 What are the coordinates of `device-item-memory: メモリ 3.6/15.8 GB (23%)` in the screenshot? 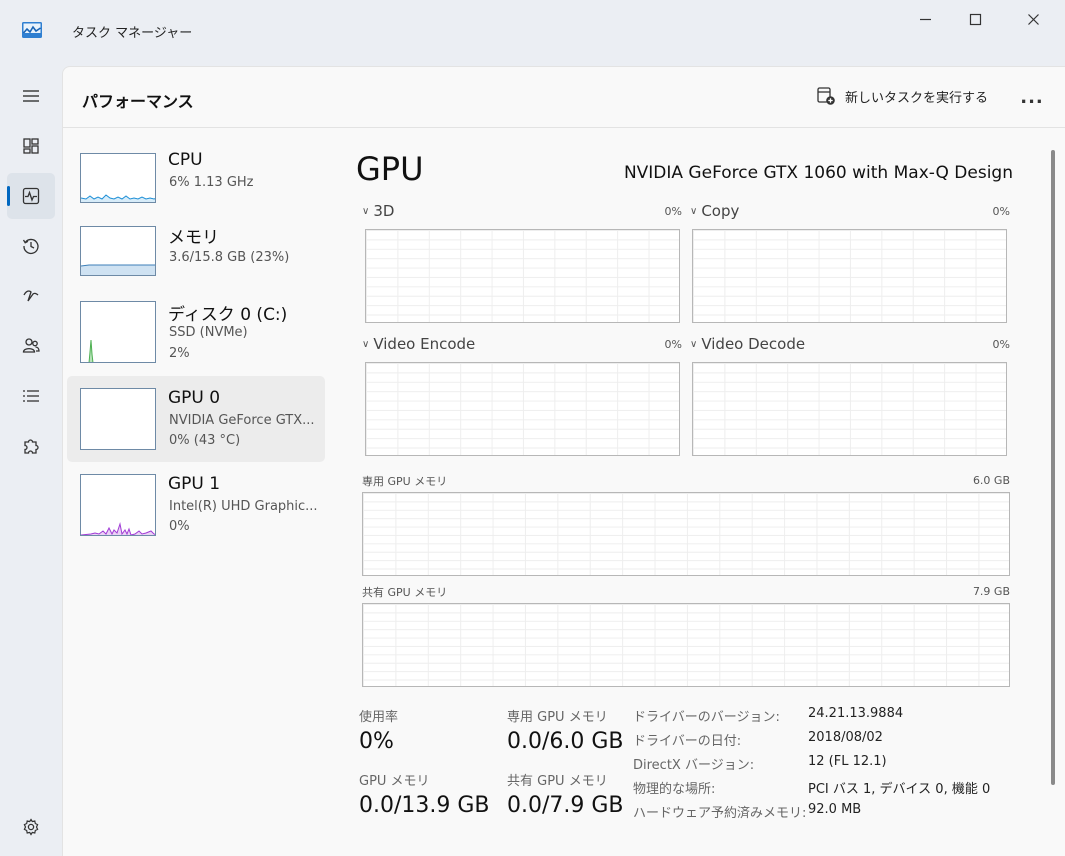 It's located at (196, 255).